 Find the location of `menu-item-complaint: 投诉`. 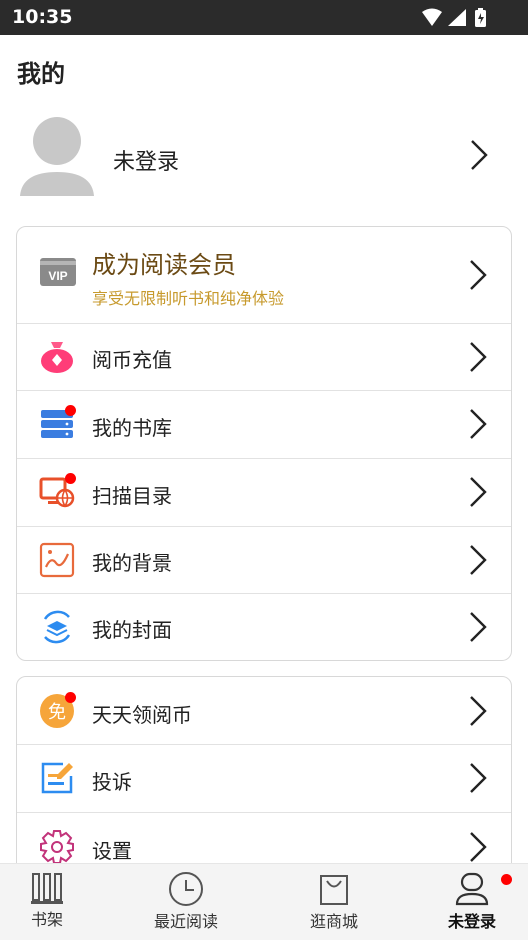

menu-item-complaint: 投诉 is located at coordinates (264, 779).